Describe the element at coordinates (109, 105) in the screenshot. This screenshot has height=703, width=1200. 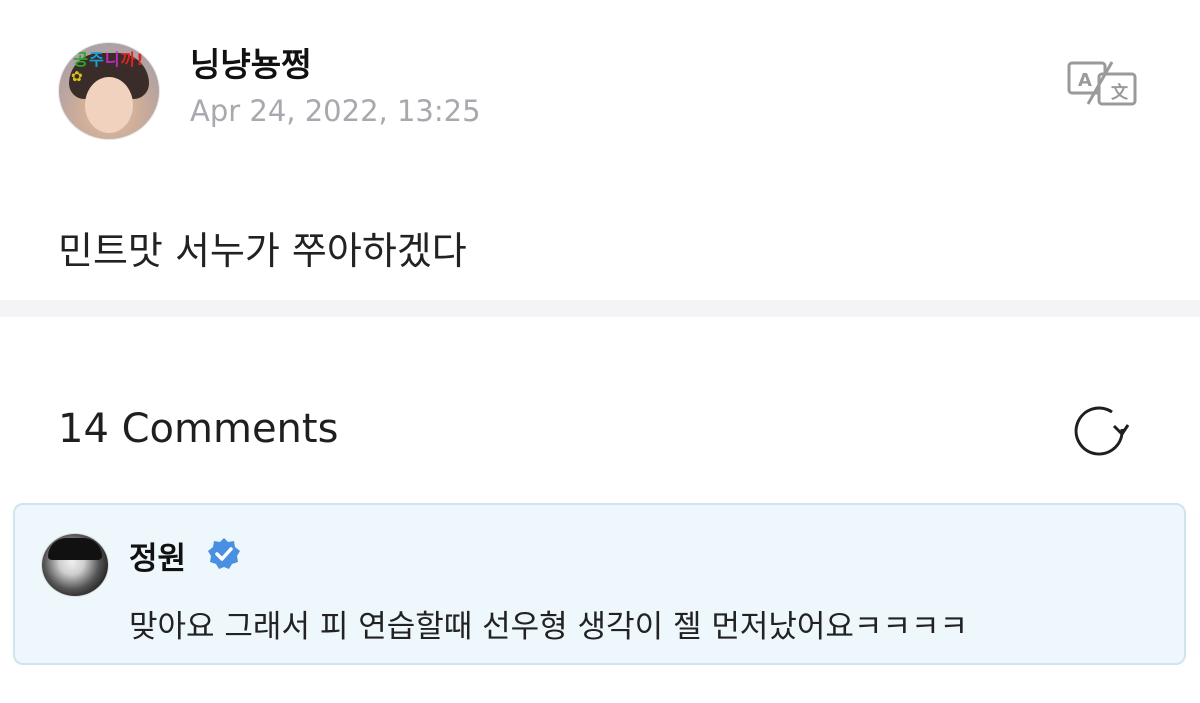
I see `avatar-face` at that location.